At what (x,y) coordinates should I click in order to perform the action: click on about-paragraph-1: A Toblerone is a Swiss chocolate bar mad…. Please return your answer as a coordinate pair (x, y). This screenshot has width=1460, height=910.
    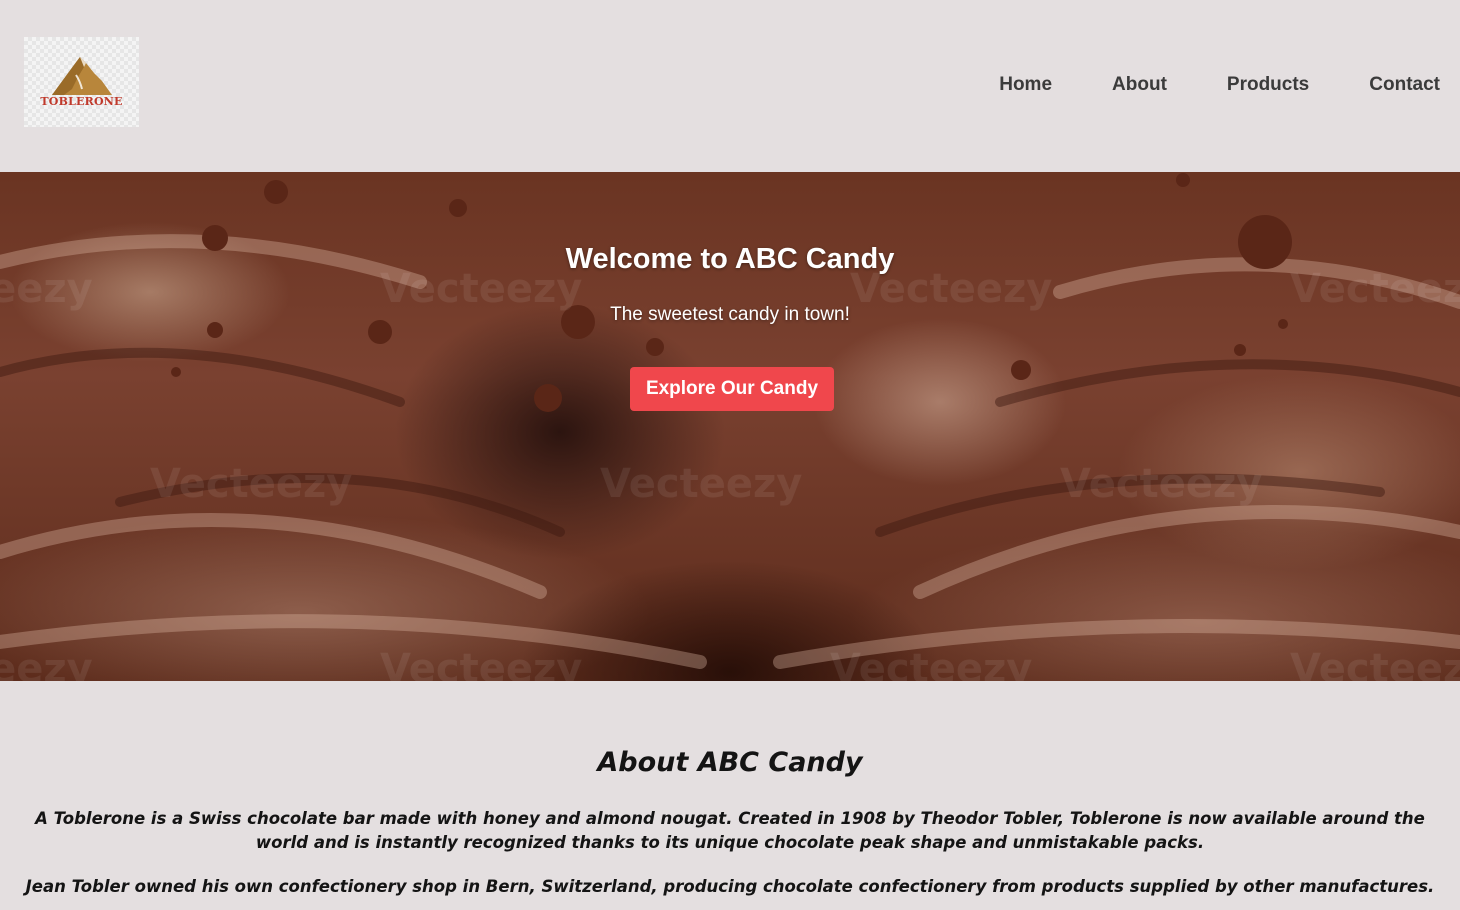
    Looking at the image, I should click on (730, 830).